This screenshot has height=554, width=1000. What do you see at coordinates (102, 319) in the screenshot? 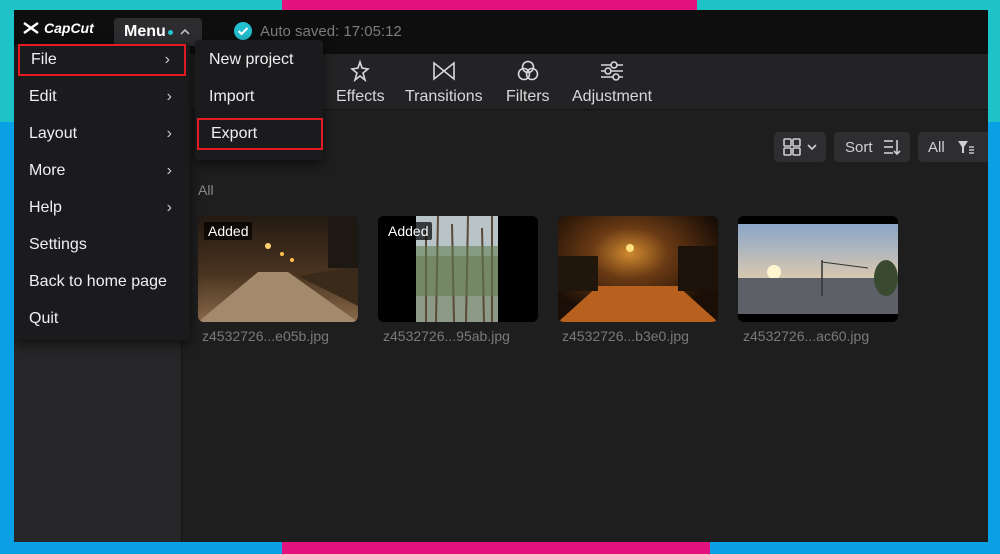
I see `menu-item-quit: Quit` at bounding box center [102, 319].